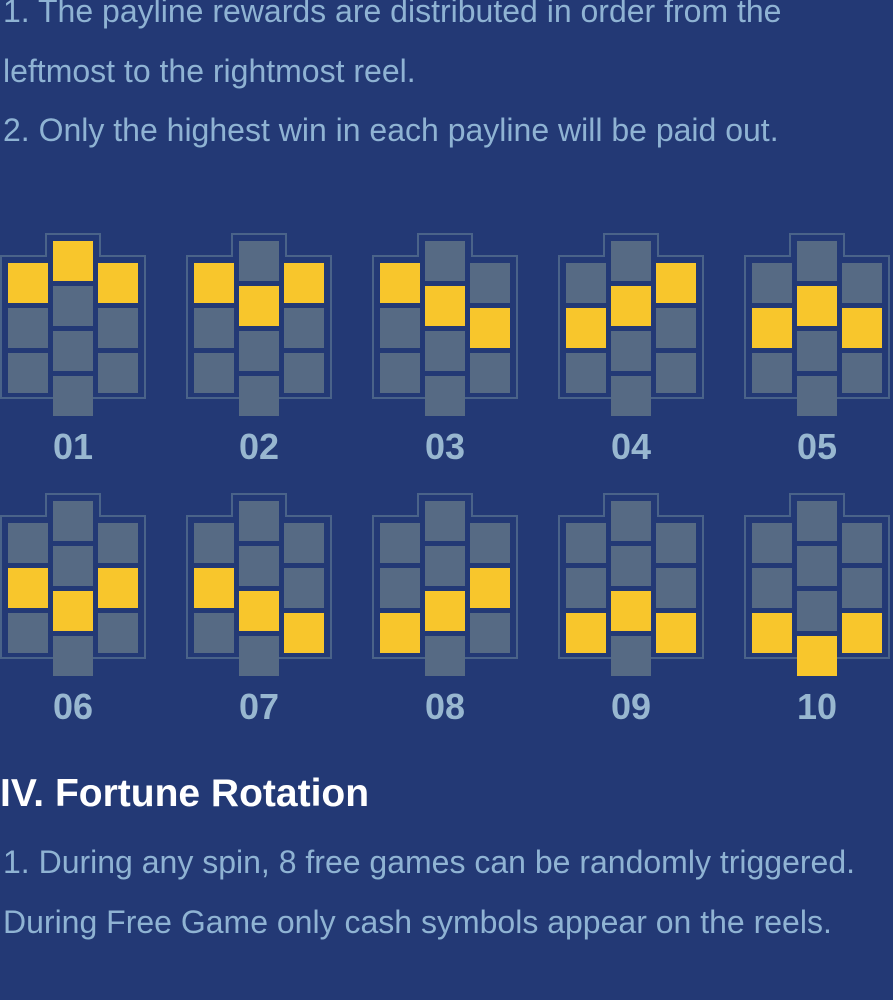  Describe the element at coordinates (73, 706) in the screenshot. I see `payline-number: 06` at that location.